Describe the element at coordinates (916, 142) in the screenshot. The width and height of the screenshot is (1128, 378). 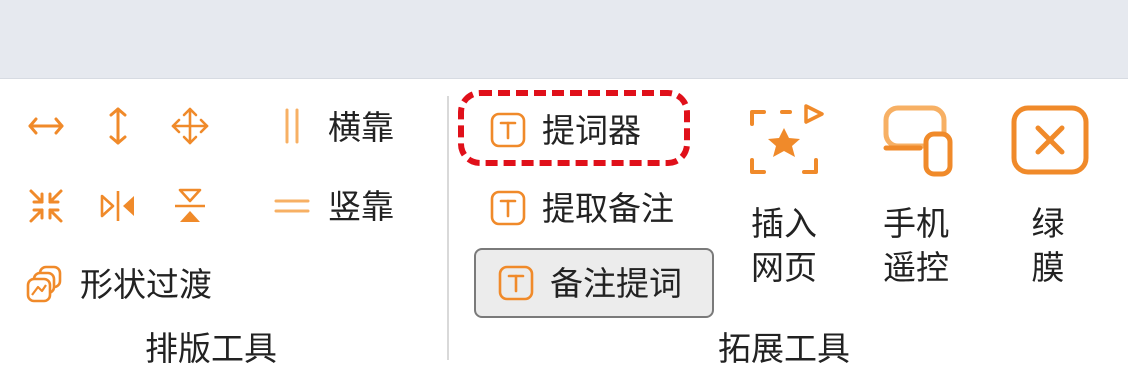
I see `phone-remote-icon` at that location.